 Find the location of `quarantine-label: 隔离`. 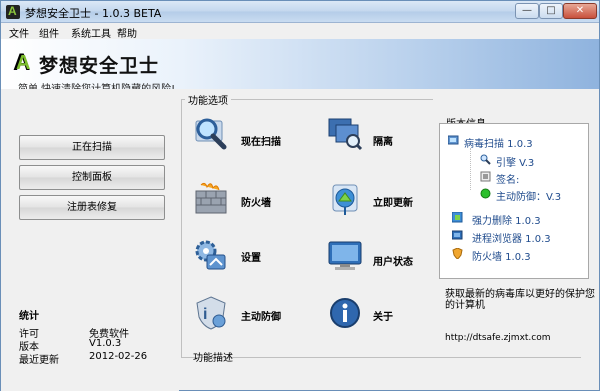

quarantine-label: 隔离 is located at coordinates (383, 140).